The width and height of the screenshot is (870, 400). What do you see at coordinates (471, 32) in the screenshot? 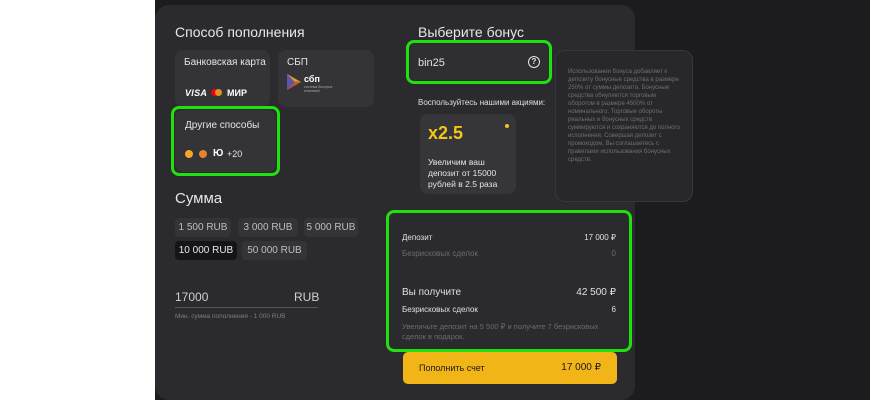
I see `bonus-title: Выберите бонус` at bounding box center [471, 32].